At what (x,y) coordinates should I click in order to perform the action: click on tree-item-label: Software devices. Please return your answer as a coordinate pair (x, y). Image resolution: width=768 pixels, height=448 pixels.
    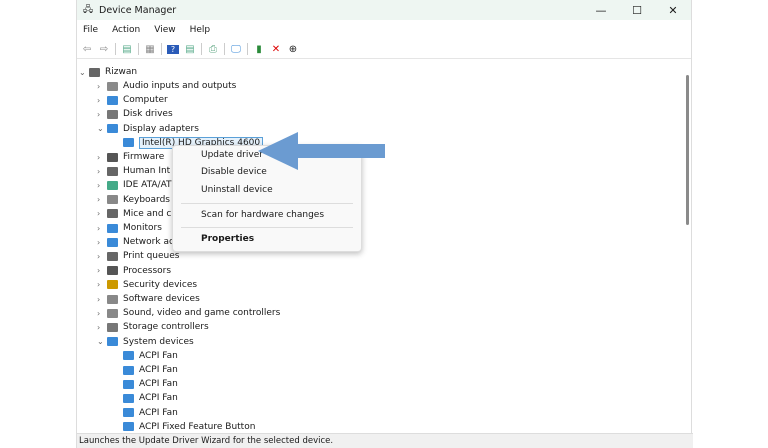
    Looking at the image, I should click on (161, 299).